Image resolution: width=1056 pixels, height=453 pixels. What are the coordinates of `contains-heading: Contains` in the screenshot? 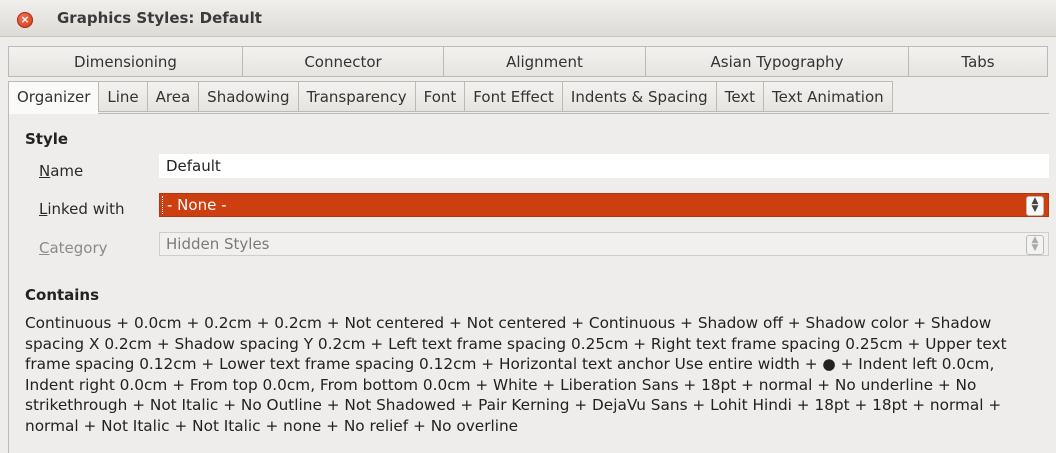 It's located at (62, 295).